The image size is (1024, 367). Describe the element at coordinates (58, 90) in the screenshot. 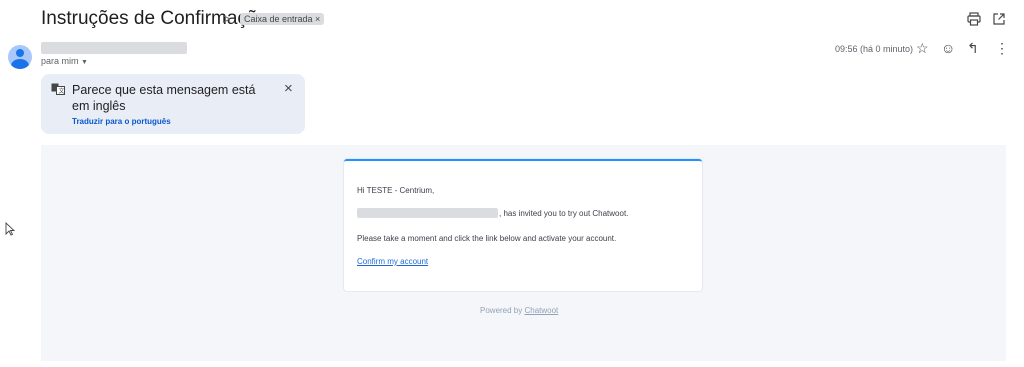

I see `translate-icon: 文` at that location.